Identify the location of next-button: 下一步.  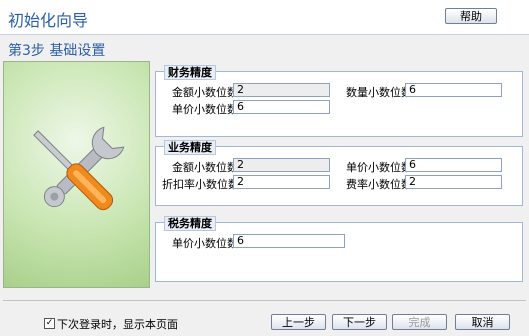
(359, 322).